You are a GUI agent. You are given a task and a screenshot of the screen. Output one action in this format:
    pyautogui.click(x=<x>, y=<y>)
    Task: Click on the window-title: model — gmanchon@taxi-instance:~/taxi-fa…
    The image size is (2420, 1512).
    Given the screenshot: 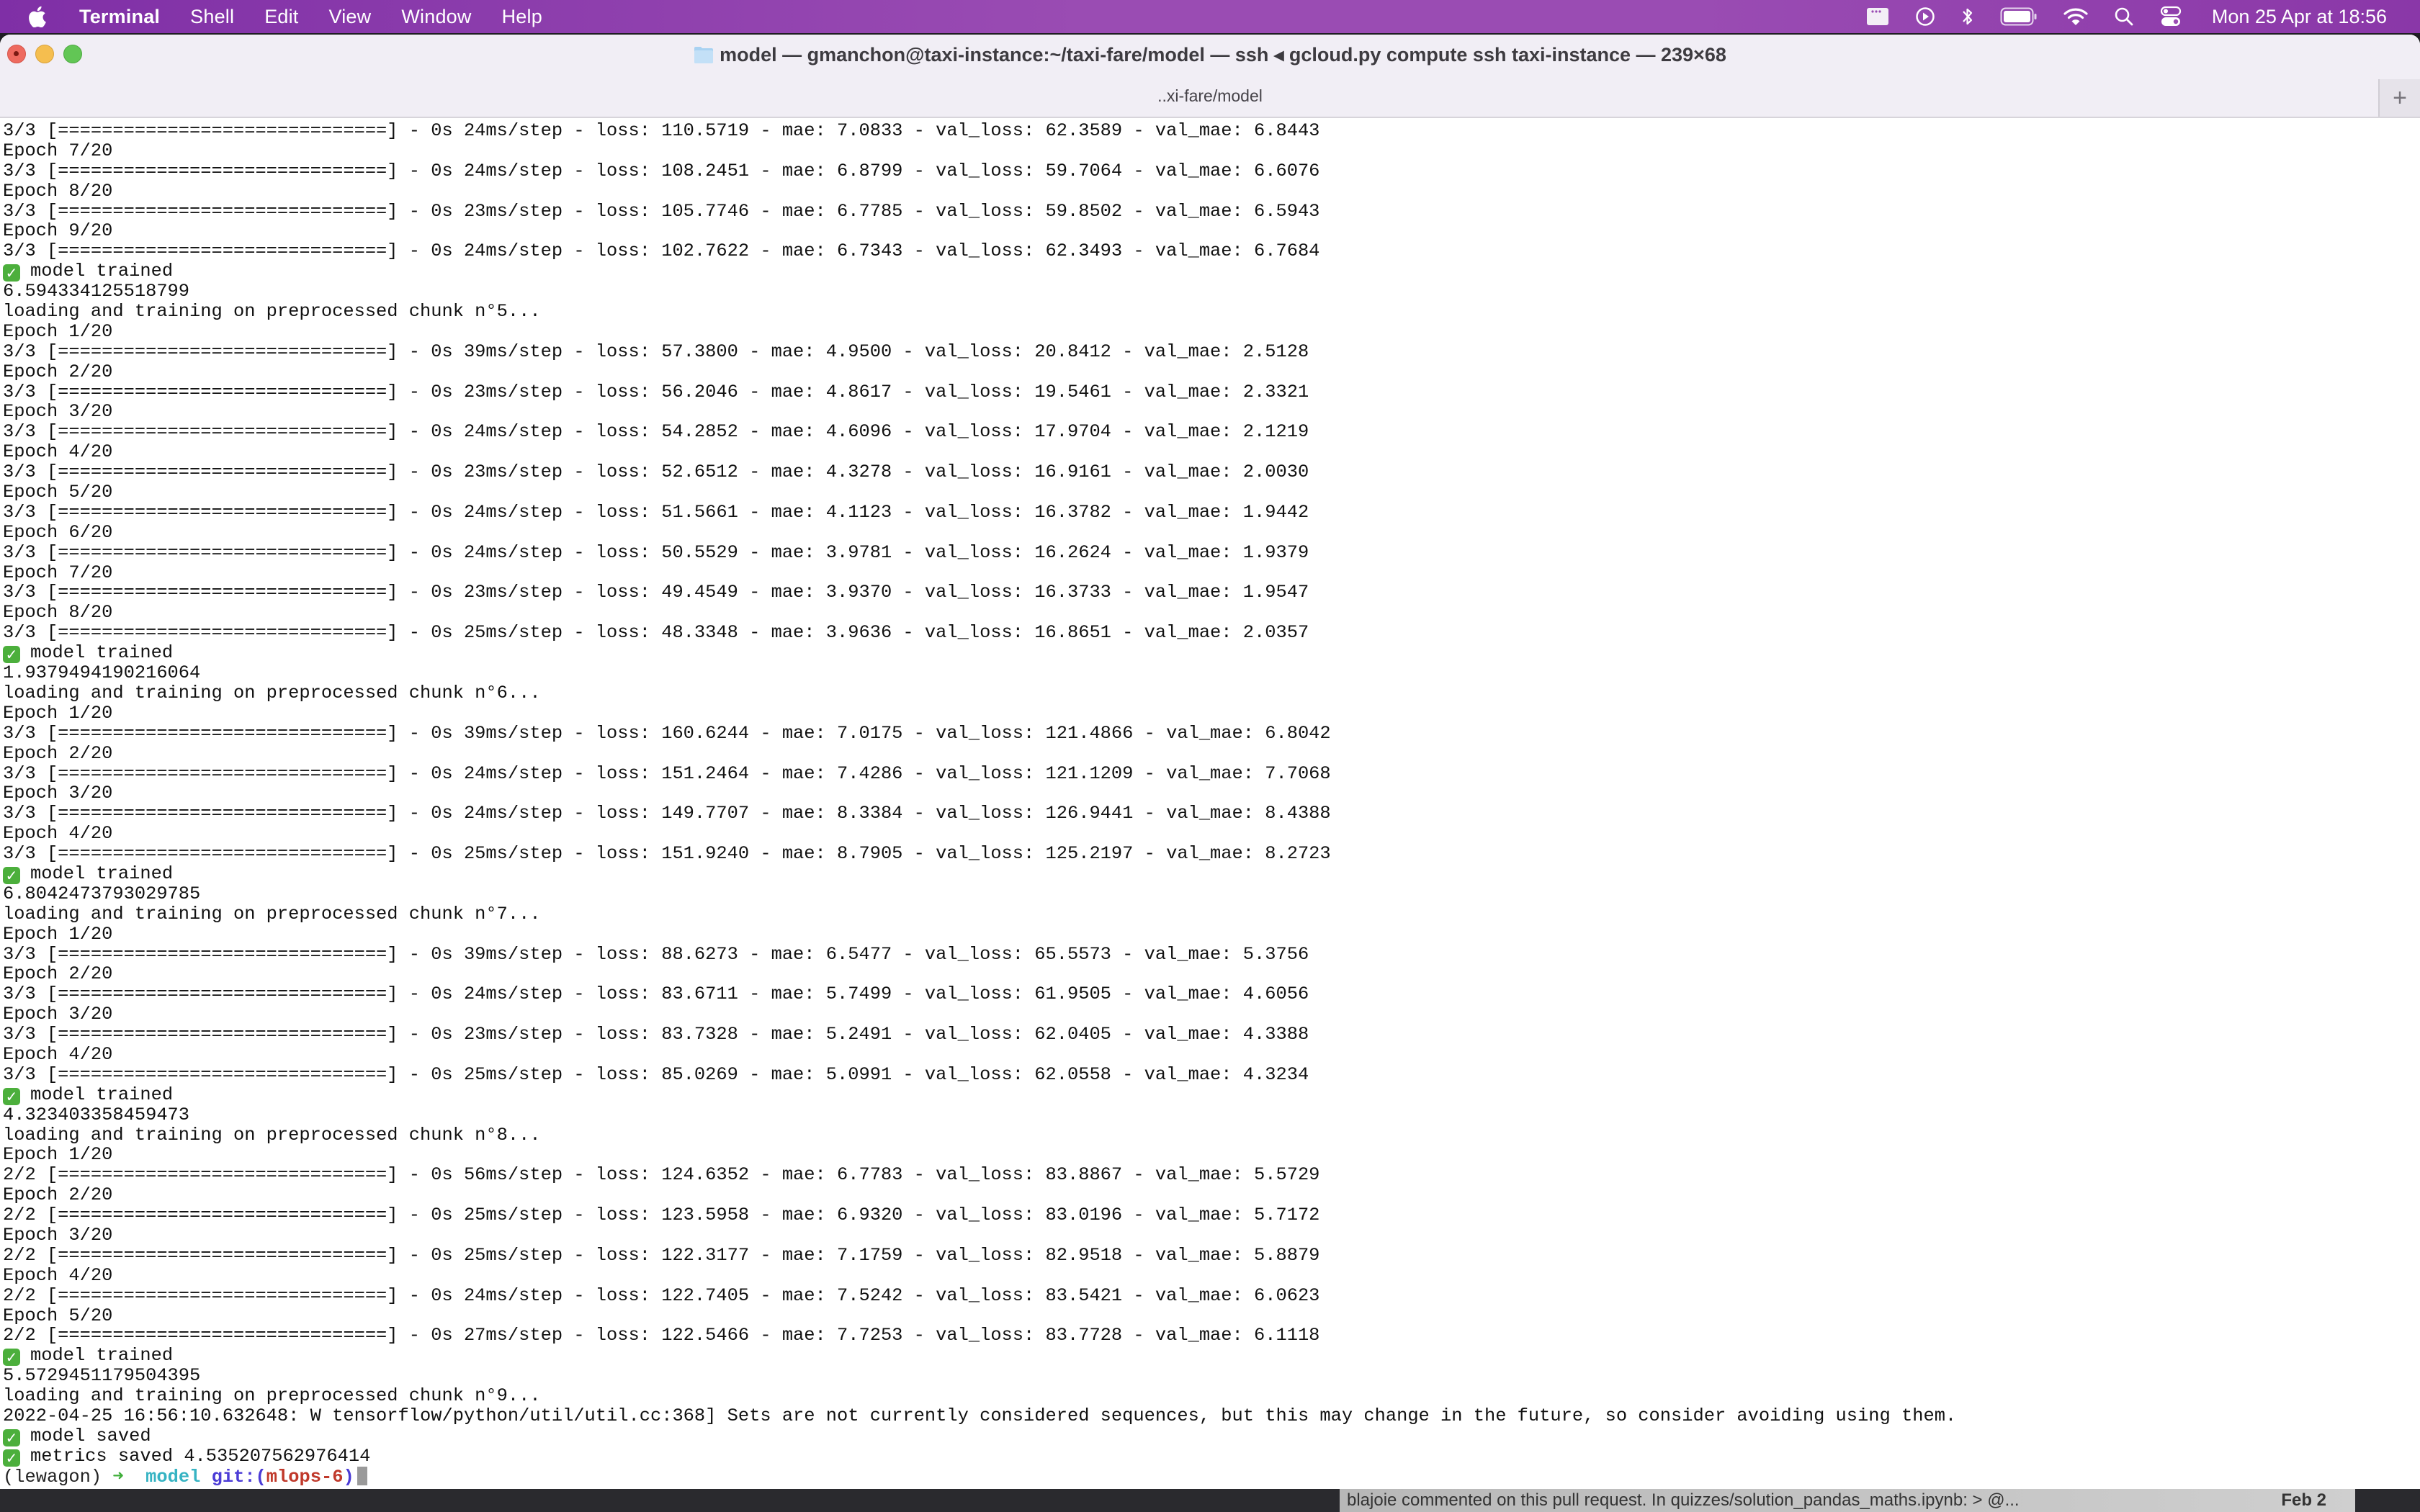 What is the action you would take?
    pyautogui.click(x=1210, y=55)
    